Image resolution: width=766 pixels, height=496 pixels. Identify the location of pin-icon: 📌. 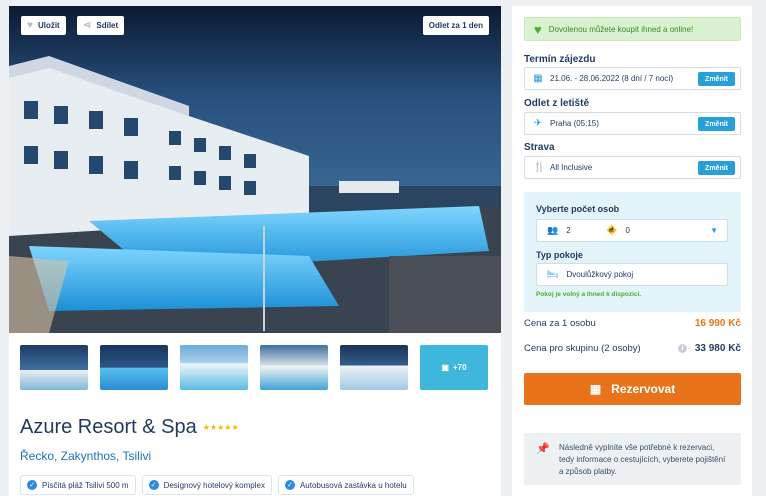
(543, 449).